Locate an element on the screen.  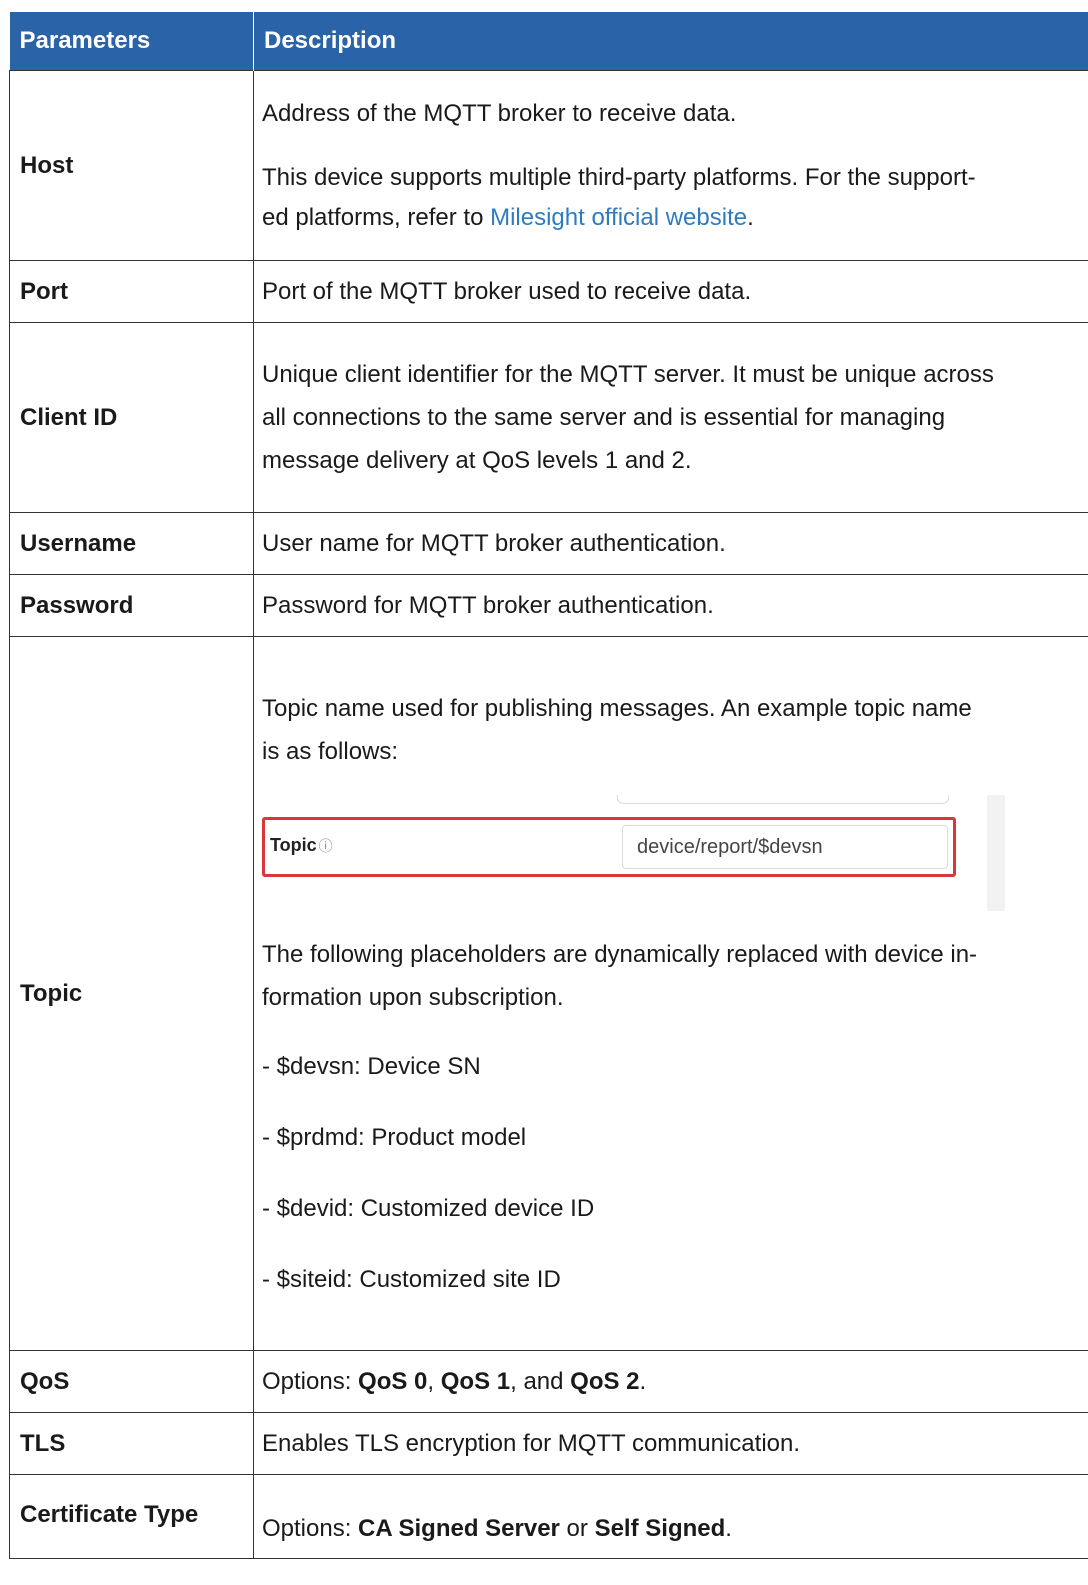
table-header-row: Parameters Description is located at coordinates (548, 41).